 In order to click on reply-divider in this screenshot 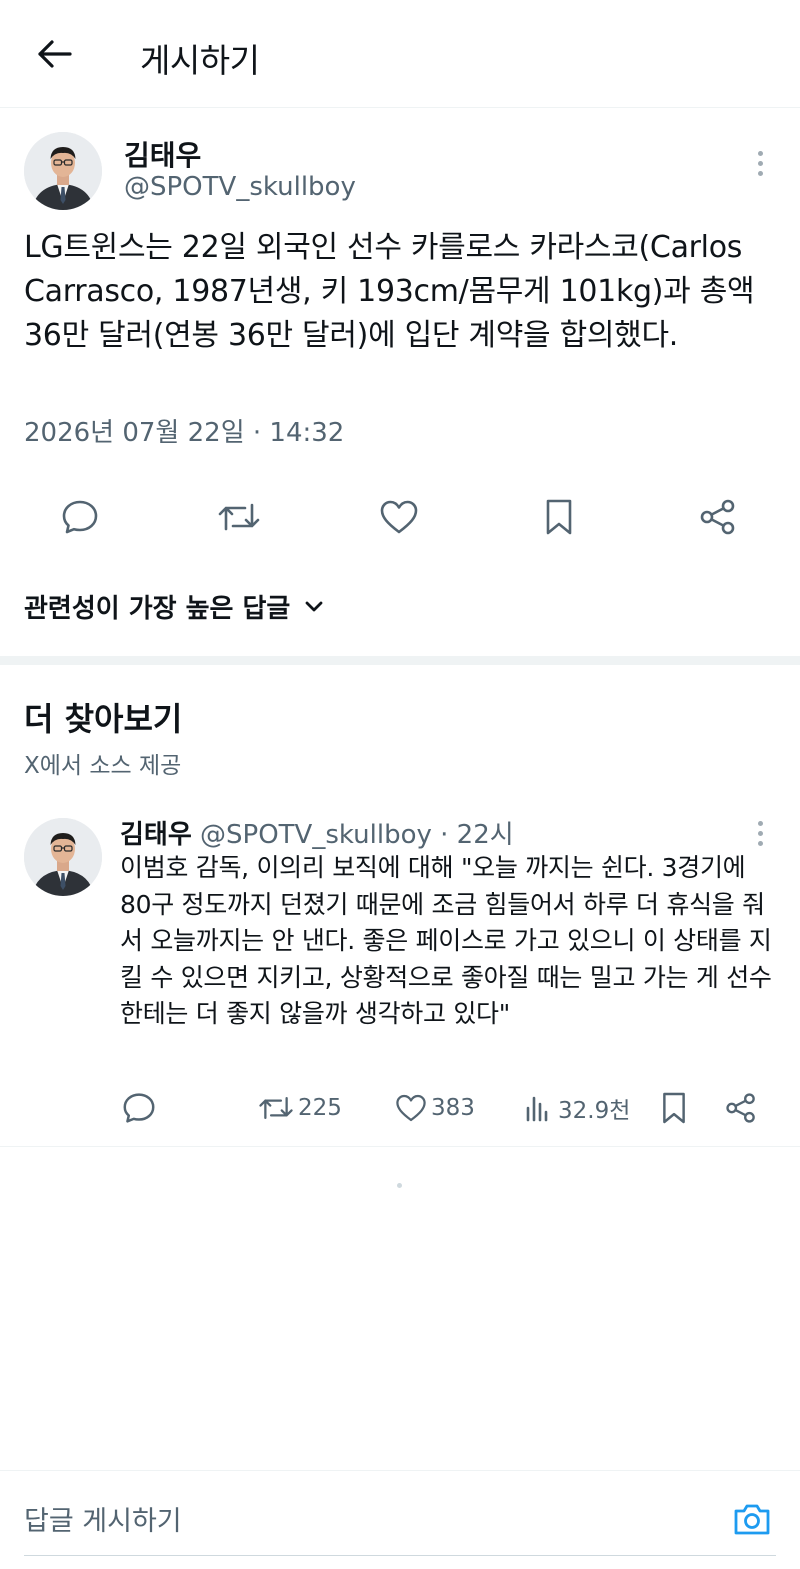, I will do `click(400, 1146)`.